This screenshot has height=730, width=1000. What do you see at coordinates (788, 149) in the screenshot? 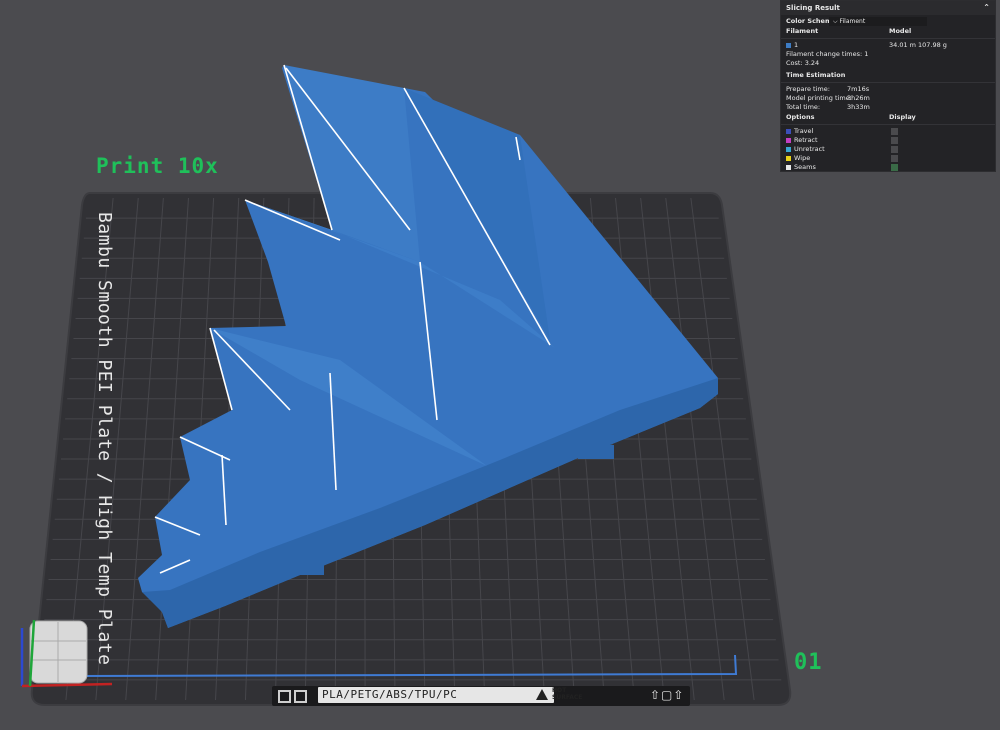
I see `unretract-color-swatch` at bounding box center [788, 149].